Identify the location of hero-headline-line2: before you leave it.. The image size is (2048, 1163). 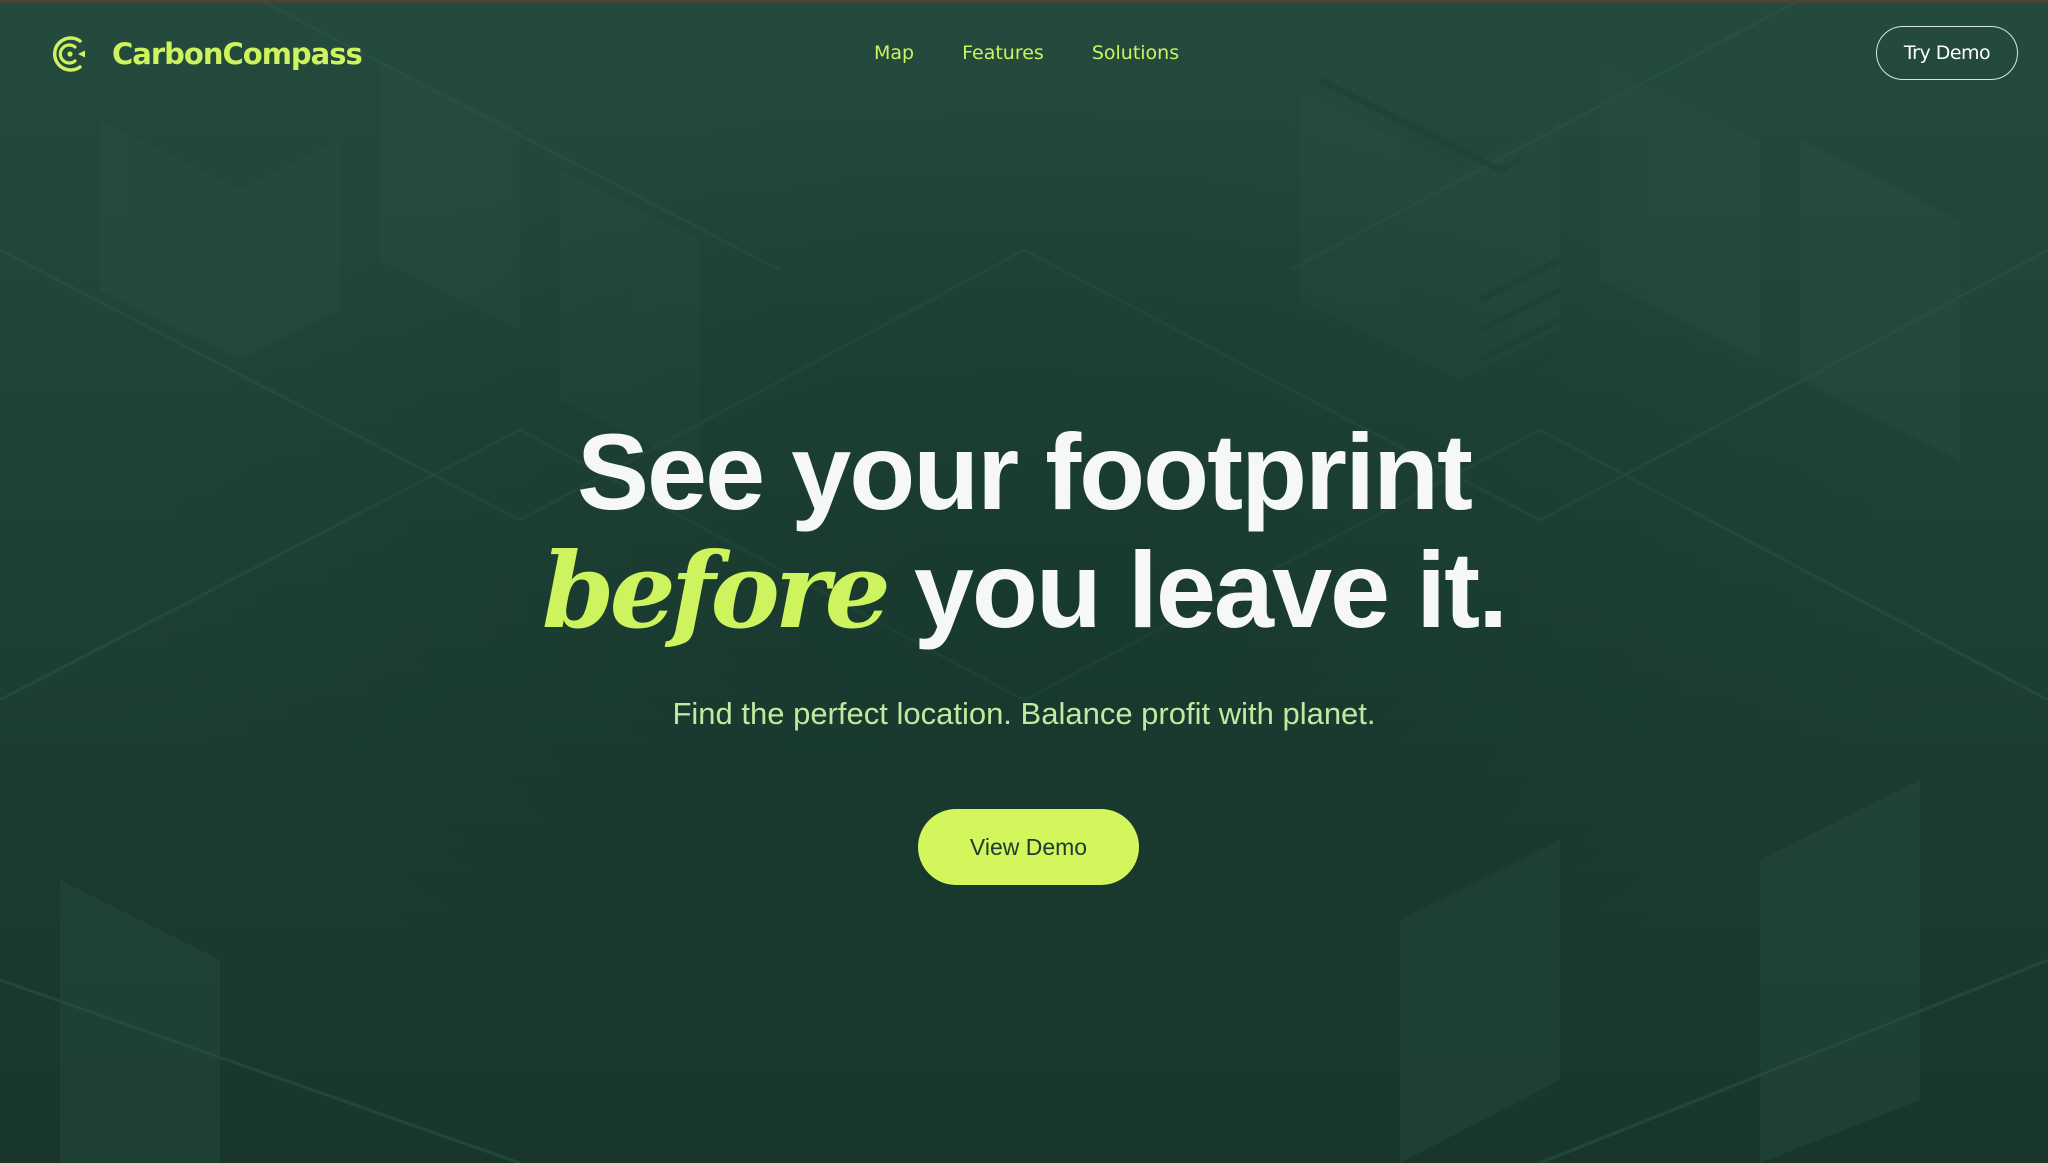
(1024, 606).